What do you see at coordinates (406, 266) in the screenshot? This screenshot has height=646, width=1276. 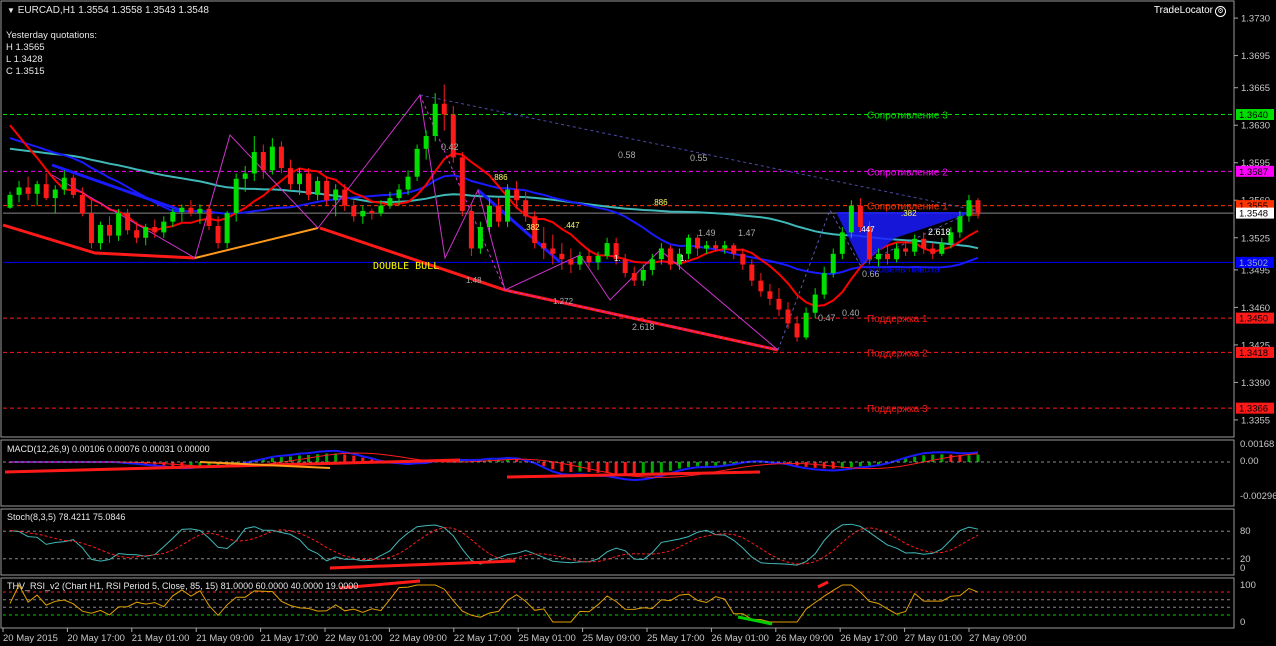 I see `chart-annotation: DOUBLE BULL` at bounding box center [406, 266].